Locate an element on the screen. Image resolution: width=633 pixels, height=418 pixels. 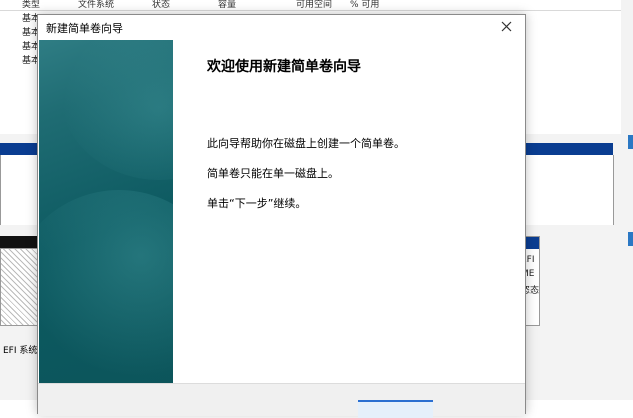
column-percent-free: % 可用 is located at coordinates (364, 5).